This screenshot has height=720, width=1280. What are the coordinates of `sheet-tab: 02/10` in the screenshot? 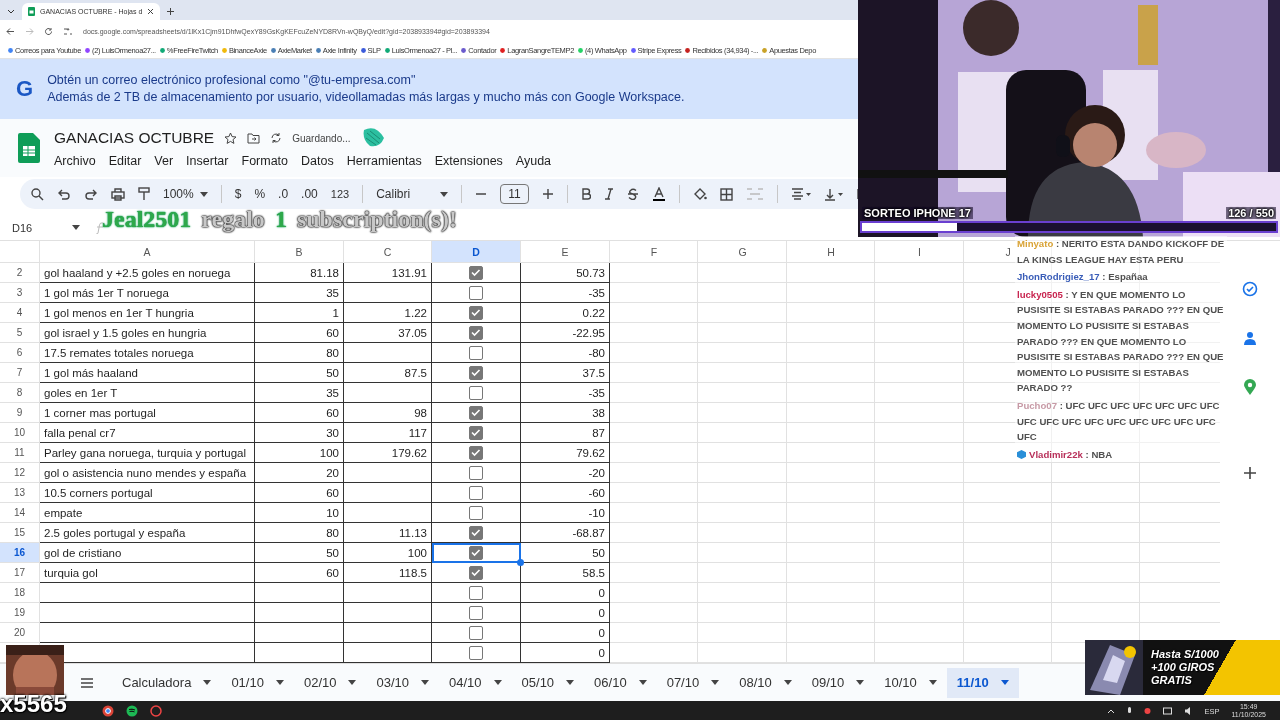 It's located at (330, 682).